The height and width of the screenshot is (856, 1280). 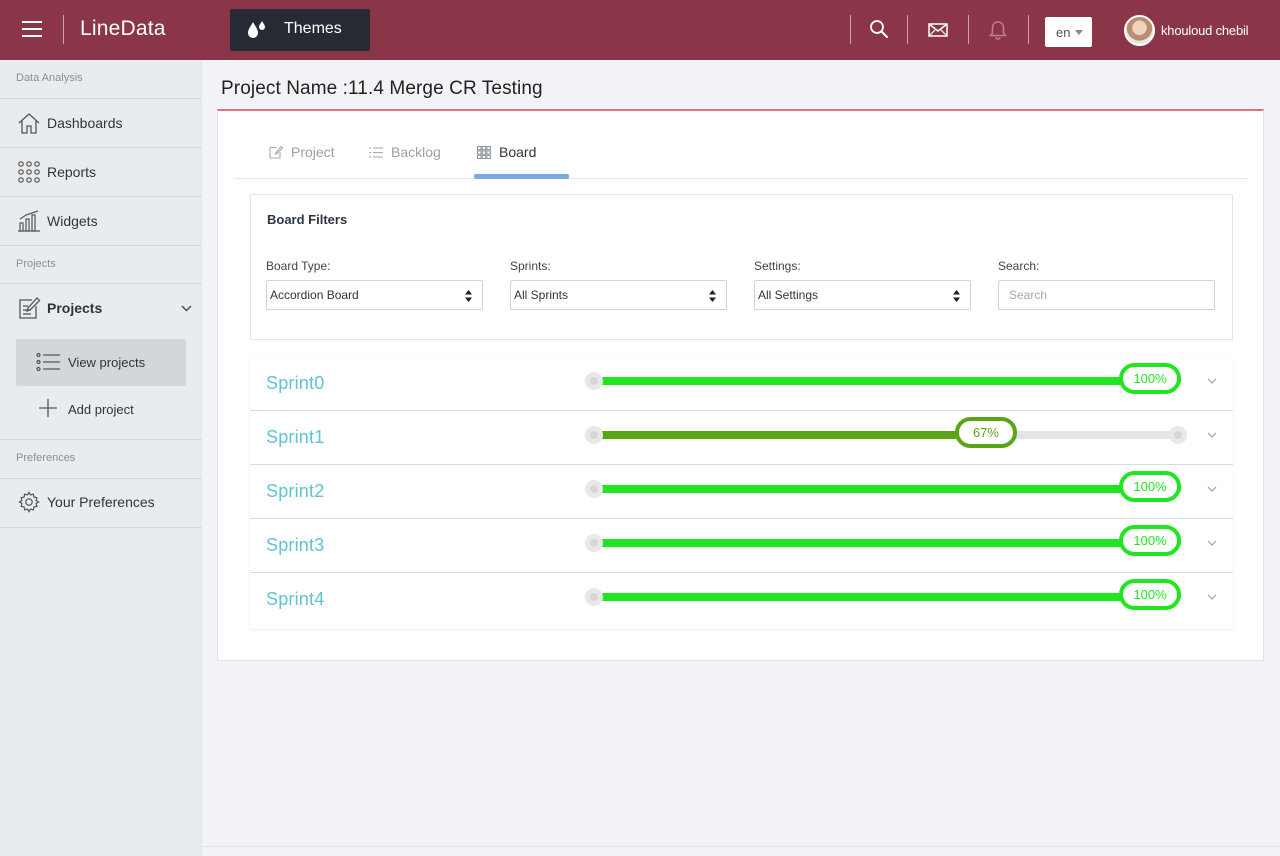 What do you see at coordinates (29, 123) in the screenshot?
I see `home-icon` at bounding box center [29, 123].